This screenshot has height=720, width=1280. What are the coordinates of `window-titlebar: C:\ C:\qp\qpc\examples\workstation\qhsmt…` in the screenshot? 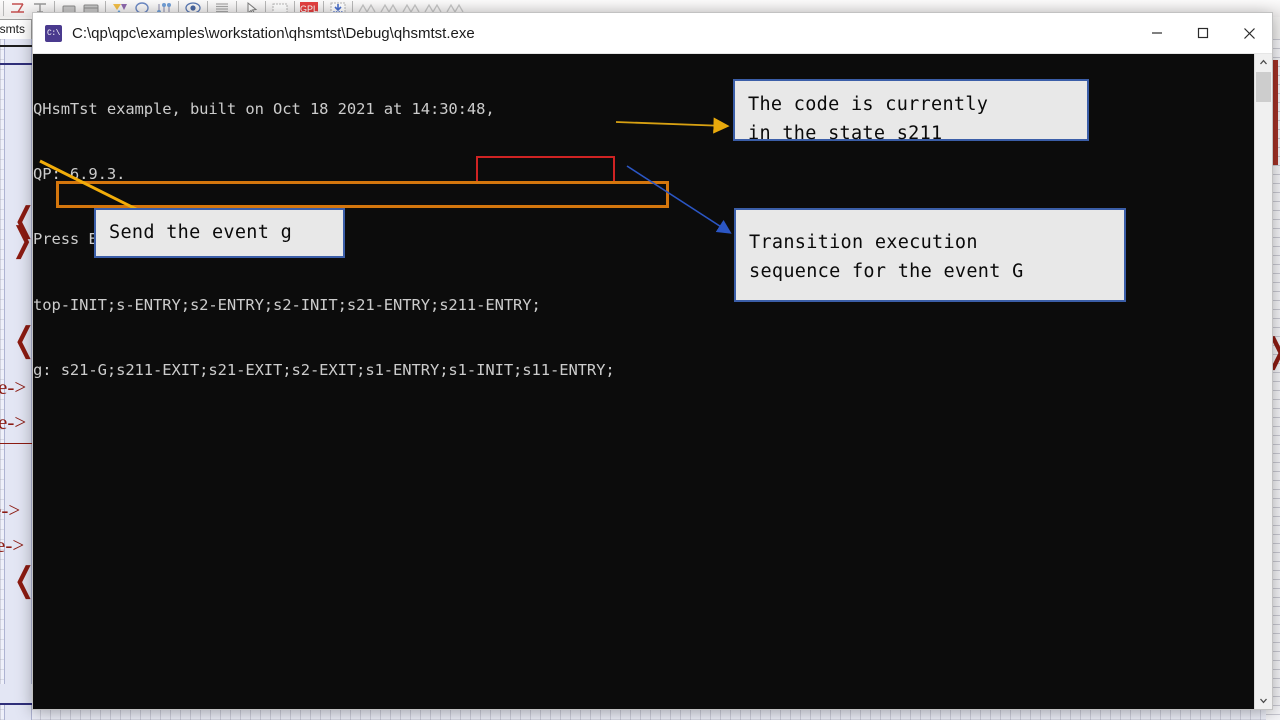 It's located at (652, 33).